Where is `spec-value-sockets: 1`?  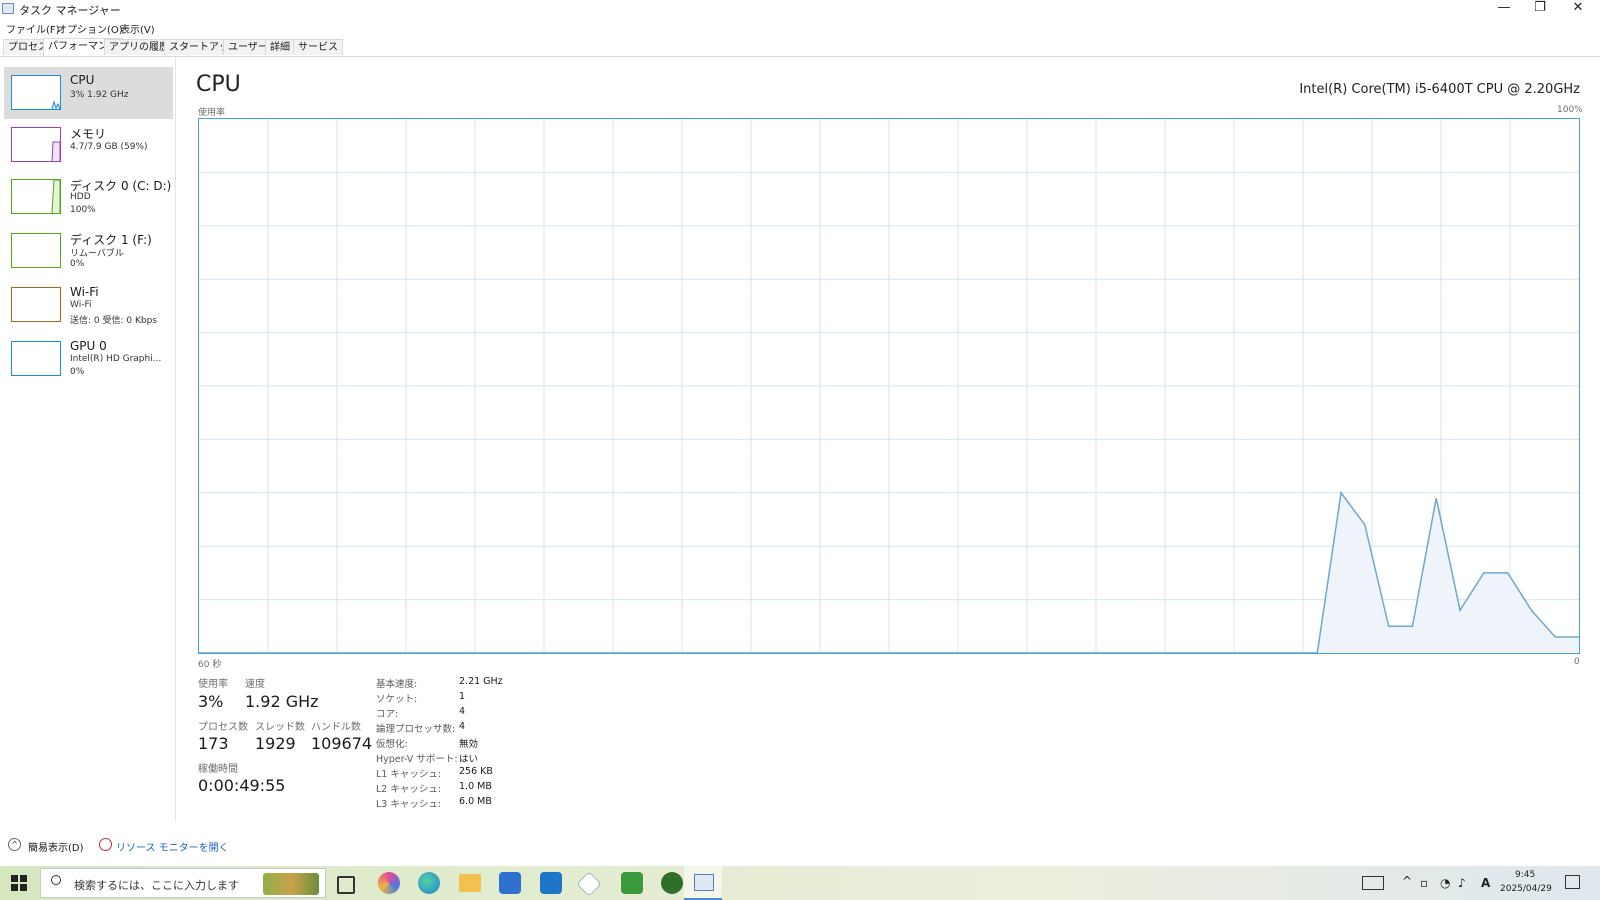 spec-value-sockets: 1 is located at coordinates (462, 696).